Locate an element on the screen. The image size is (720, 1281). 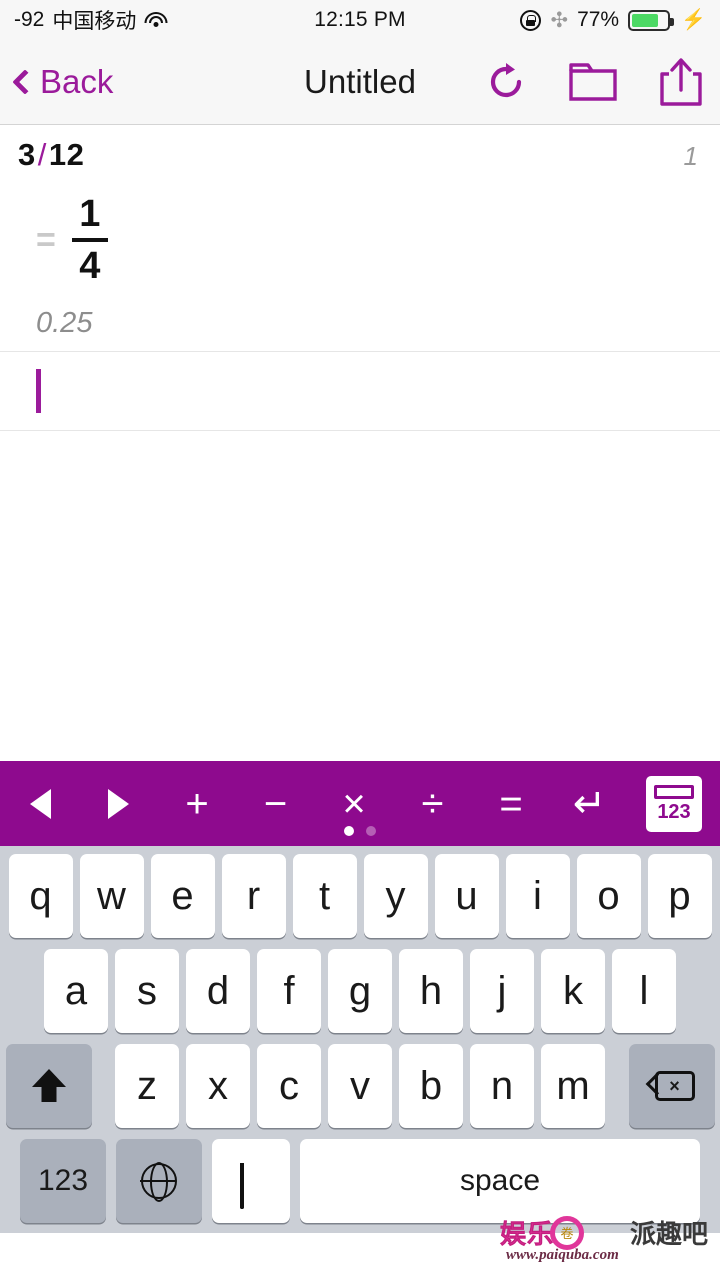
result-fraction: 1 4 is located at coordinates (89, 240).